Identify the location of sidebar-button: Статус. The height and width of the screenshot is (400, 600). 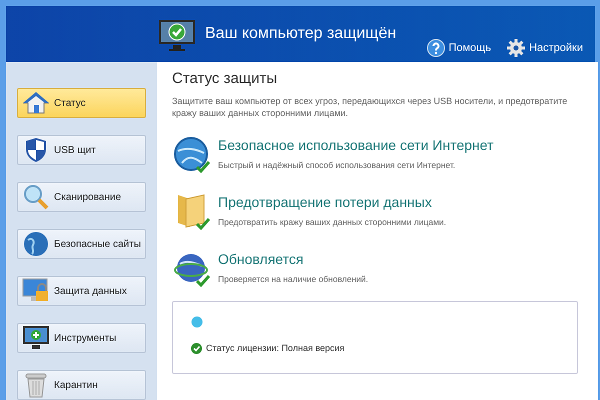
(81, 103).